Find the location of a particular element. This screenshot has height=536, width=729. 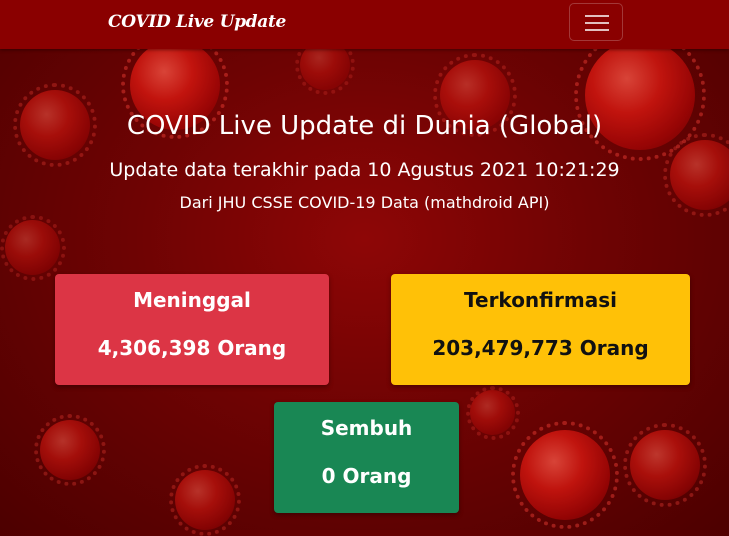

confirmed-card: Terkonfirmasi 203,479,773 Orang is located at coordinates (540, 329).